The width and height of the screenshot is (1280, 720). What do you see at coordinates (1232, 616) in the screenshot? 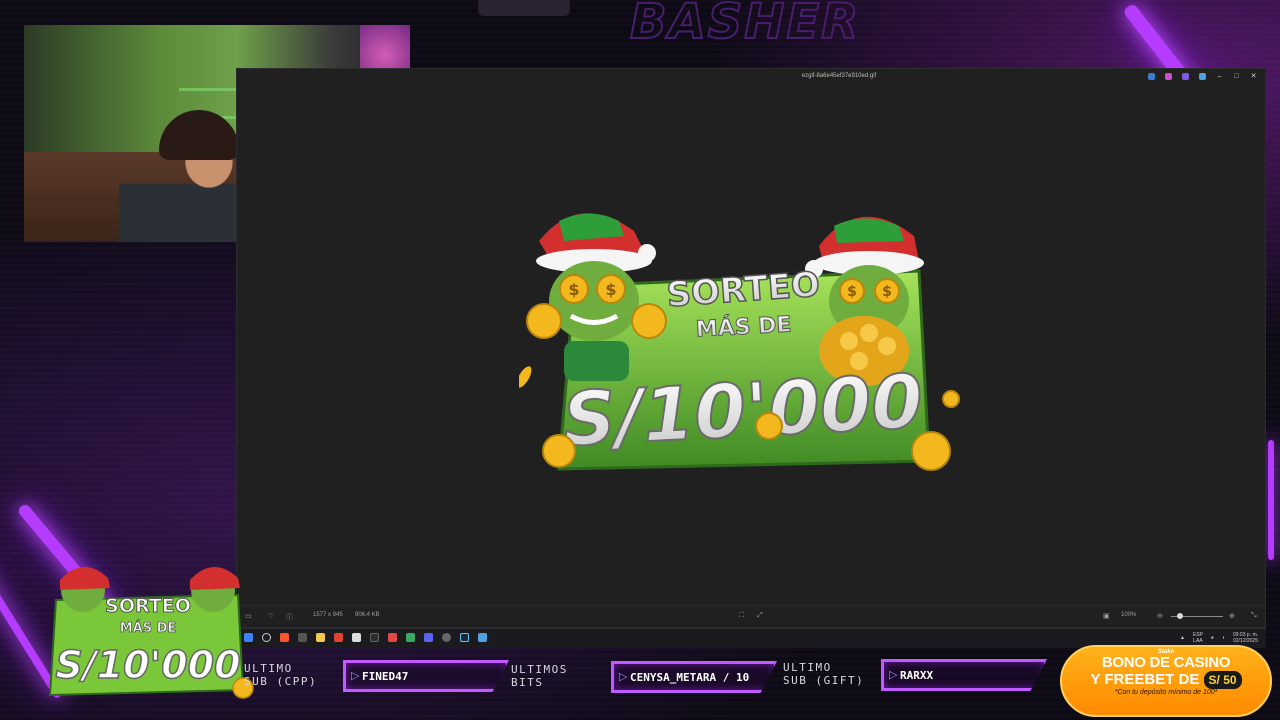
I see `zoom-in-icon: ⊕` at bounding box center [1232, 616].